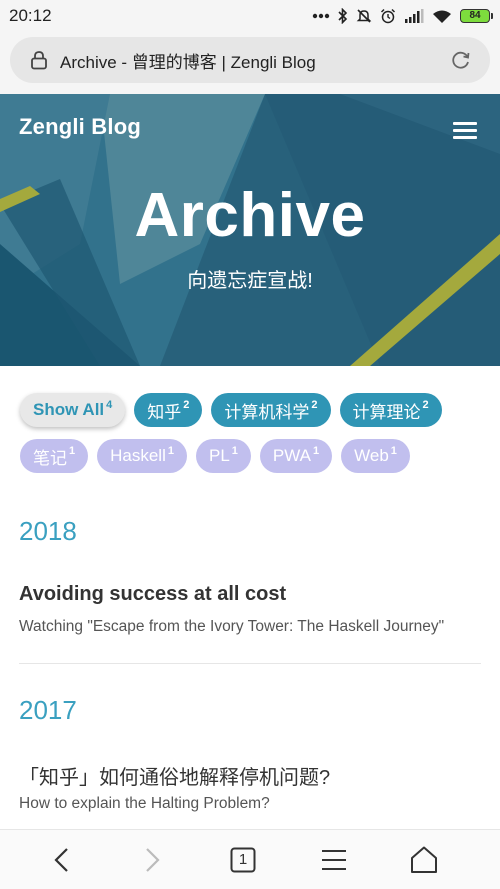  Describe the element at coordinates (48, 531) in the screenshot. I see `archive-year-heading: 2018` at that location.